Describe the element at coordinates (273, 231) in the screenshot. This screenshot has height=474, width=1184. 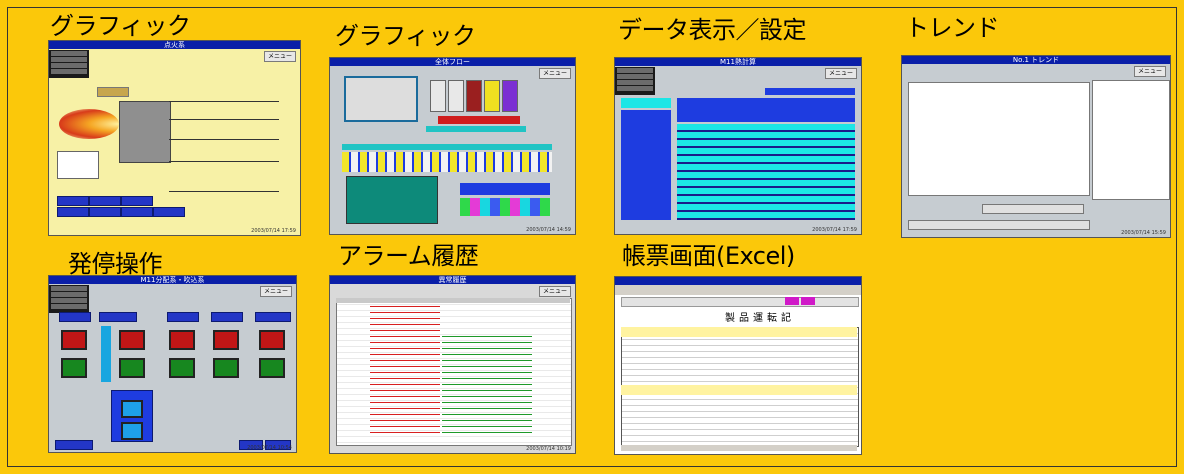
I see `ignition-datetime: 2003/07/14 17:59` at that location.